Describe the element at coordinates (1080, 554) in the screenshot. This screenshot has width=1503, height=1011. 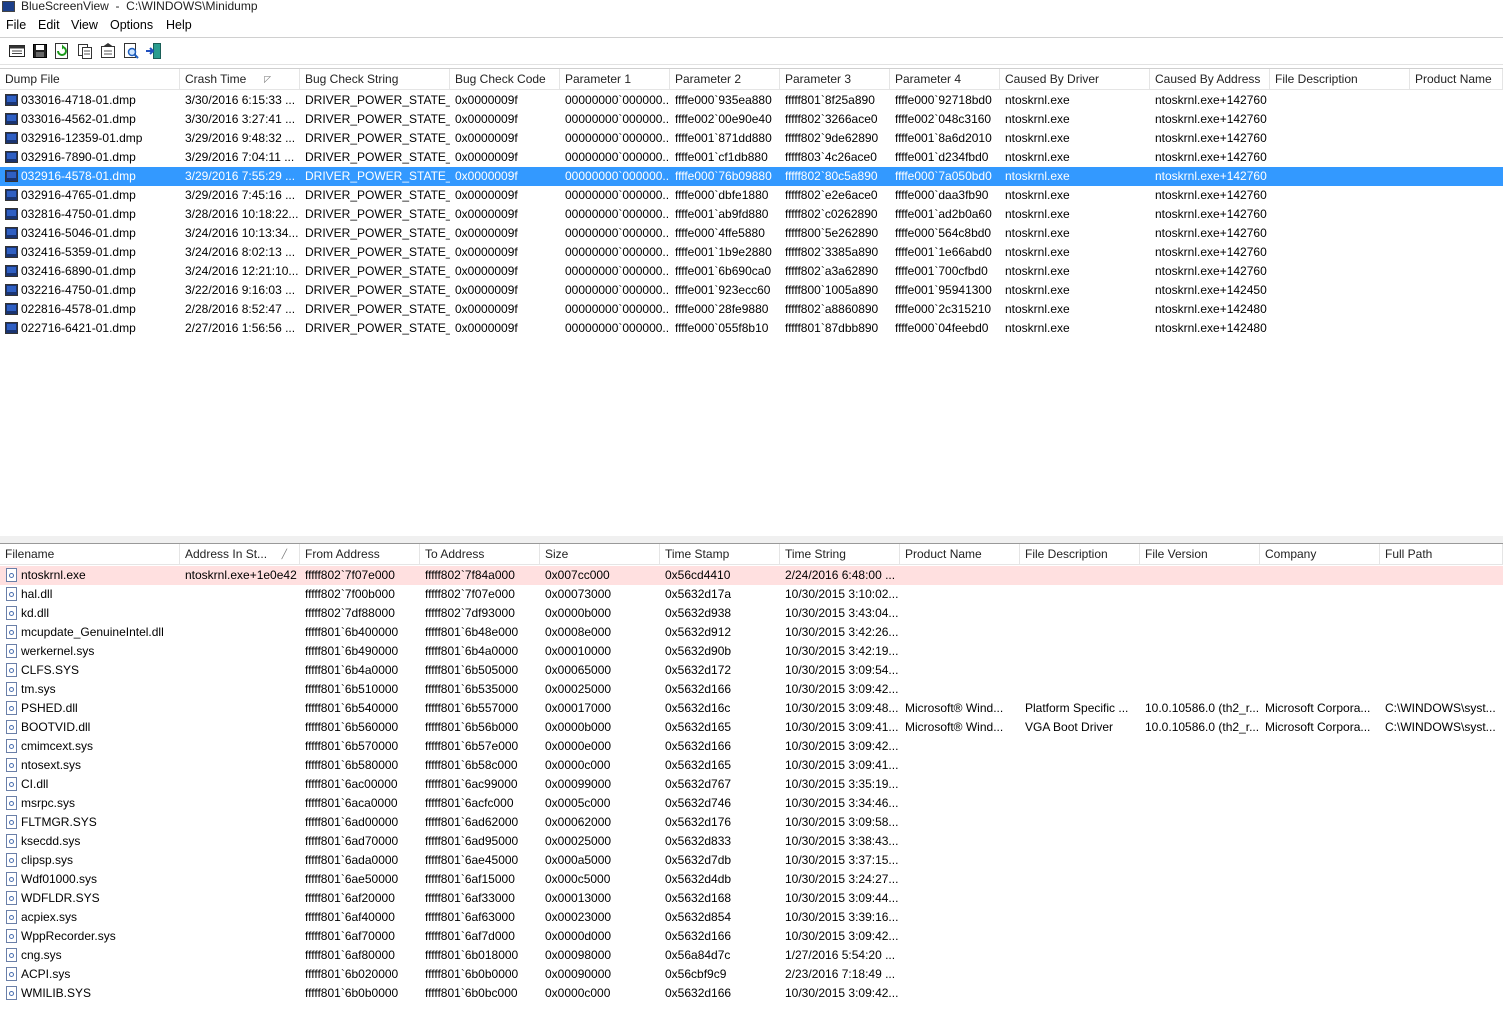
I see `col-file-description-drv: File Description` at that location.